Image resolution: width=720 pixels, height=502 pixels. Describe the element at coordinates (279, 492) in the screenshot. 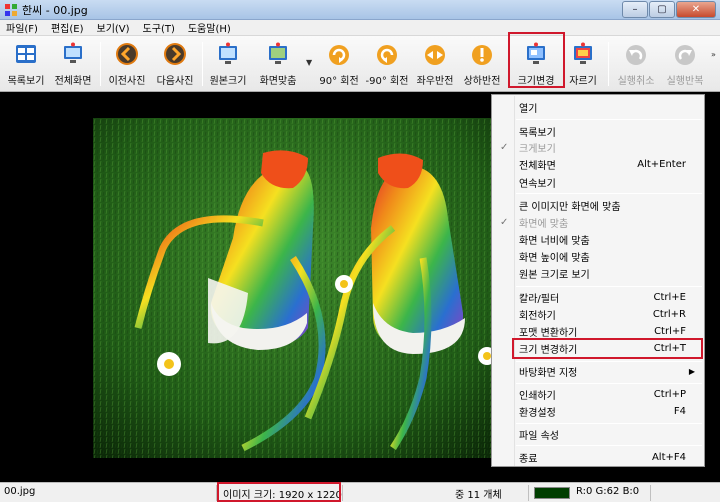

I see `image-size-highlight` at that location.